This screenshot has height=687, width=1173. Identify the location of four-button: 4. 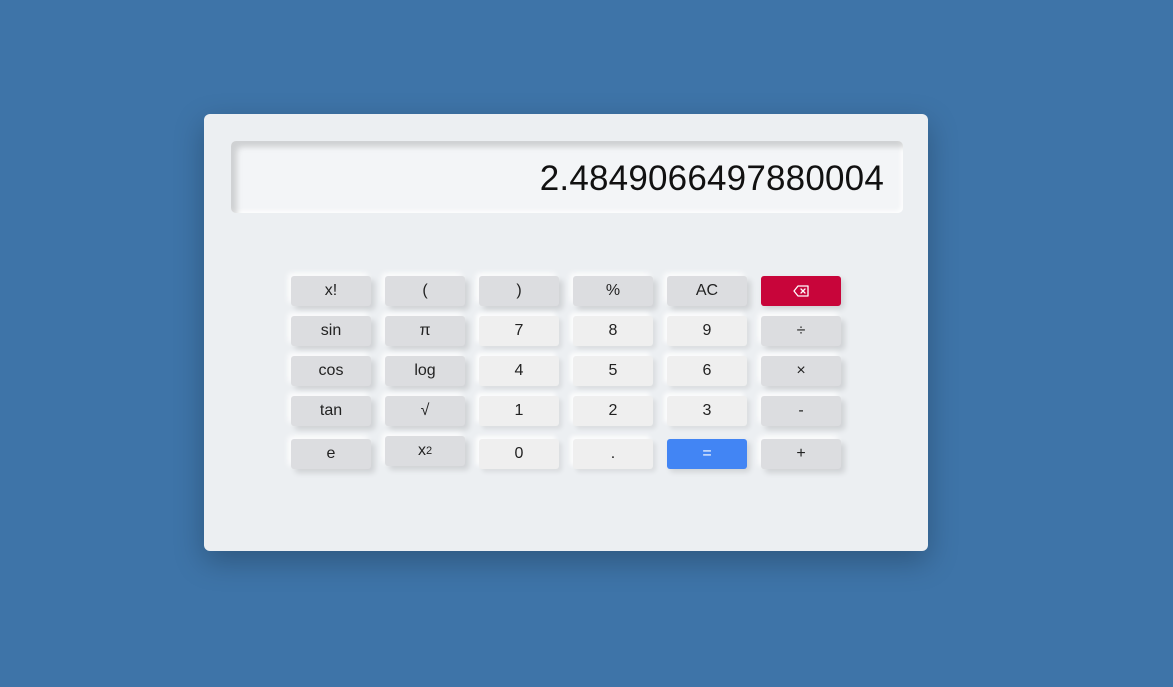
(519, 371).